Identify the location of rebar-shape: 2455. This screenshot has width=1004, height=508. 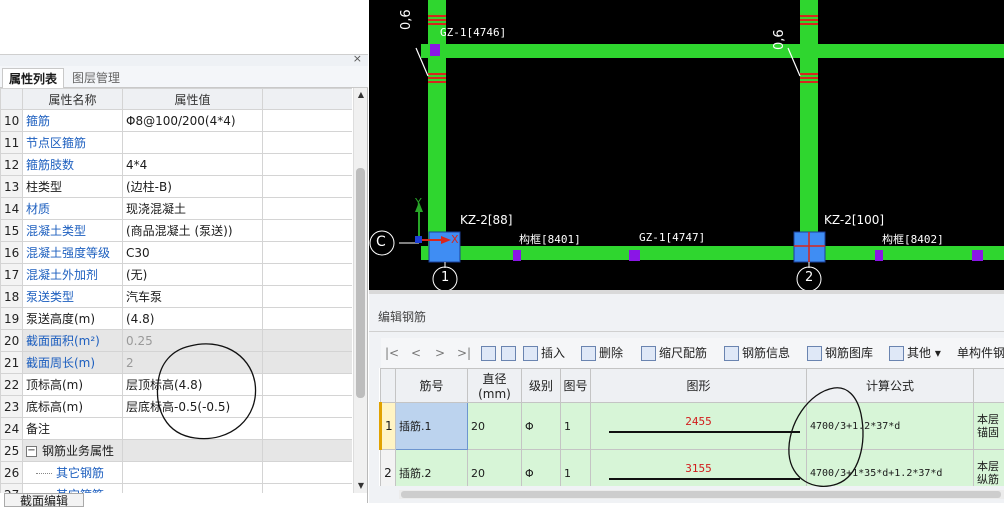
(699, 426).